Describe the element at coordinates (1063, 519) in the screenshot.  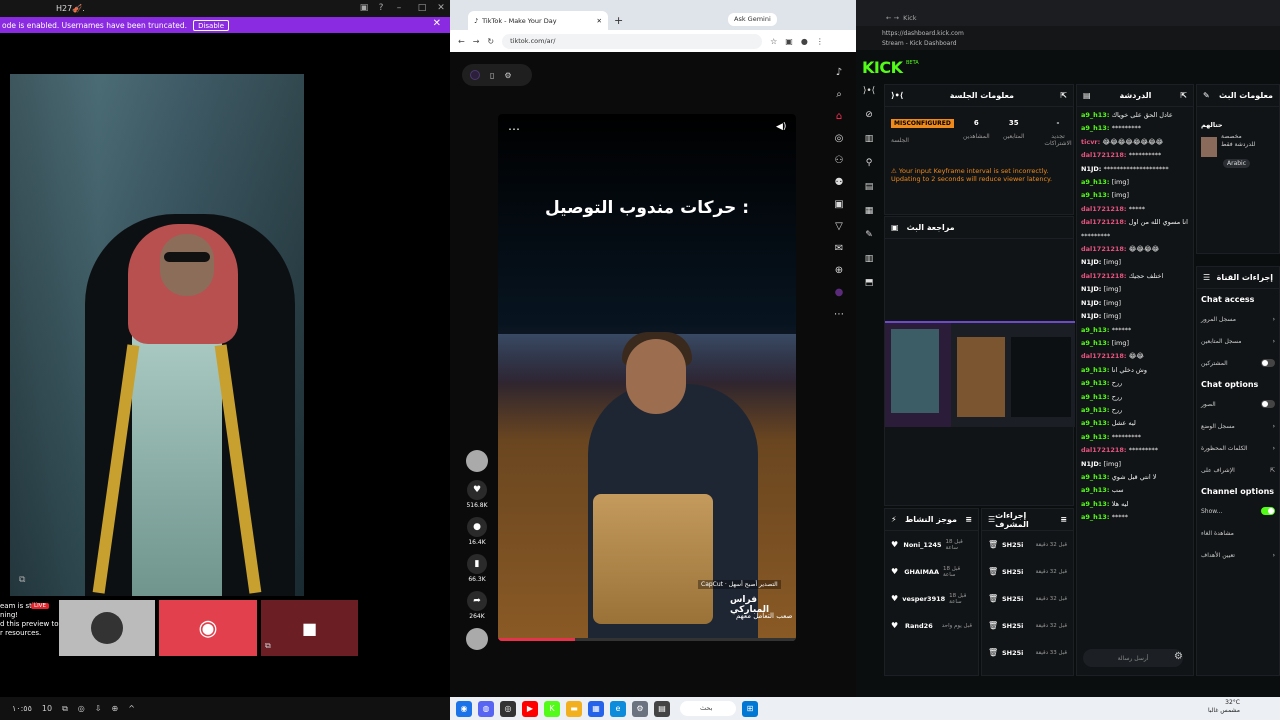
I see `filter-icon: ≡` at that location.